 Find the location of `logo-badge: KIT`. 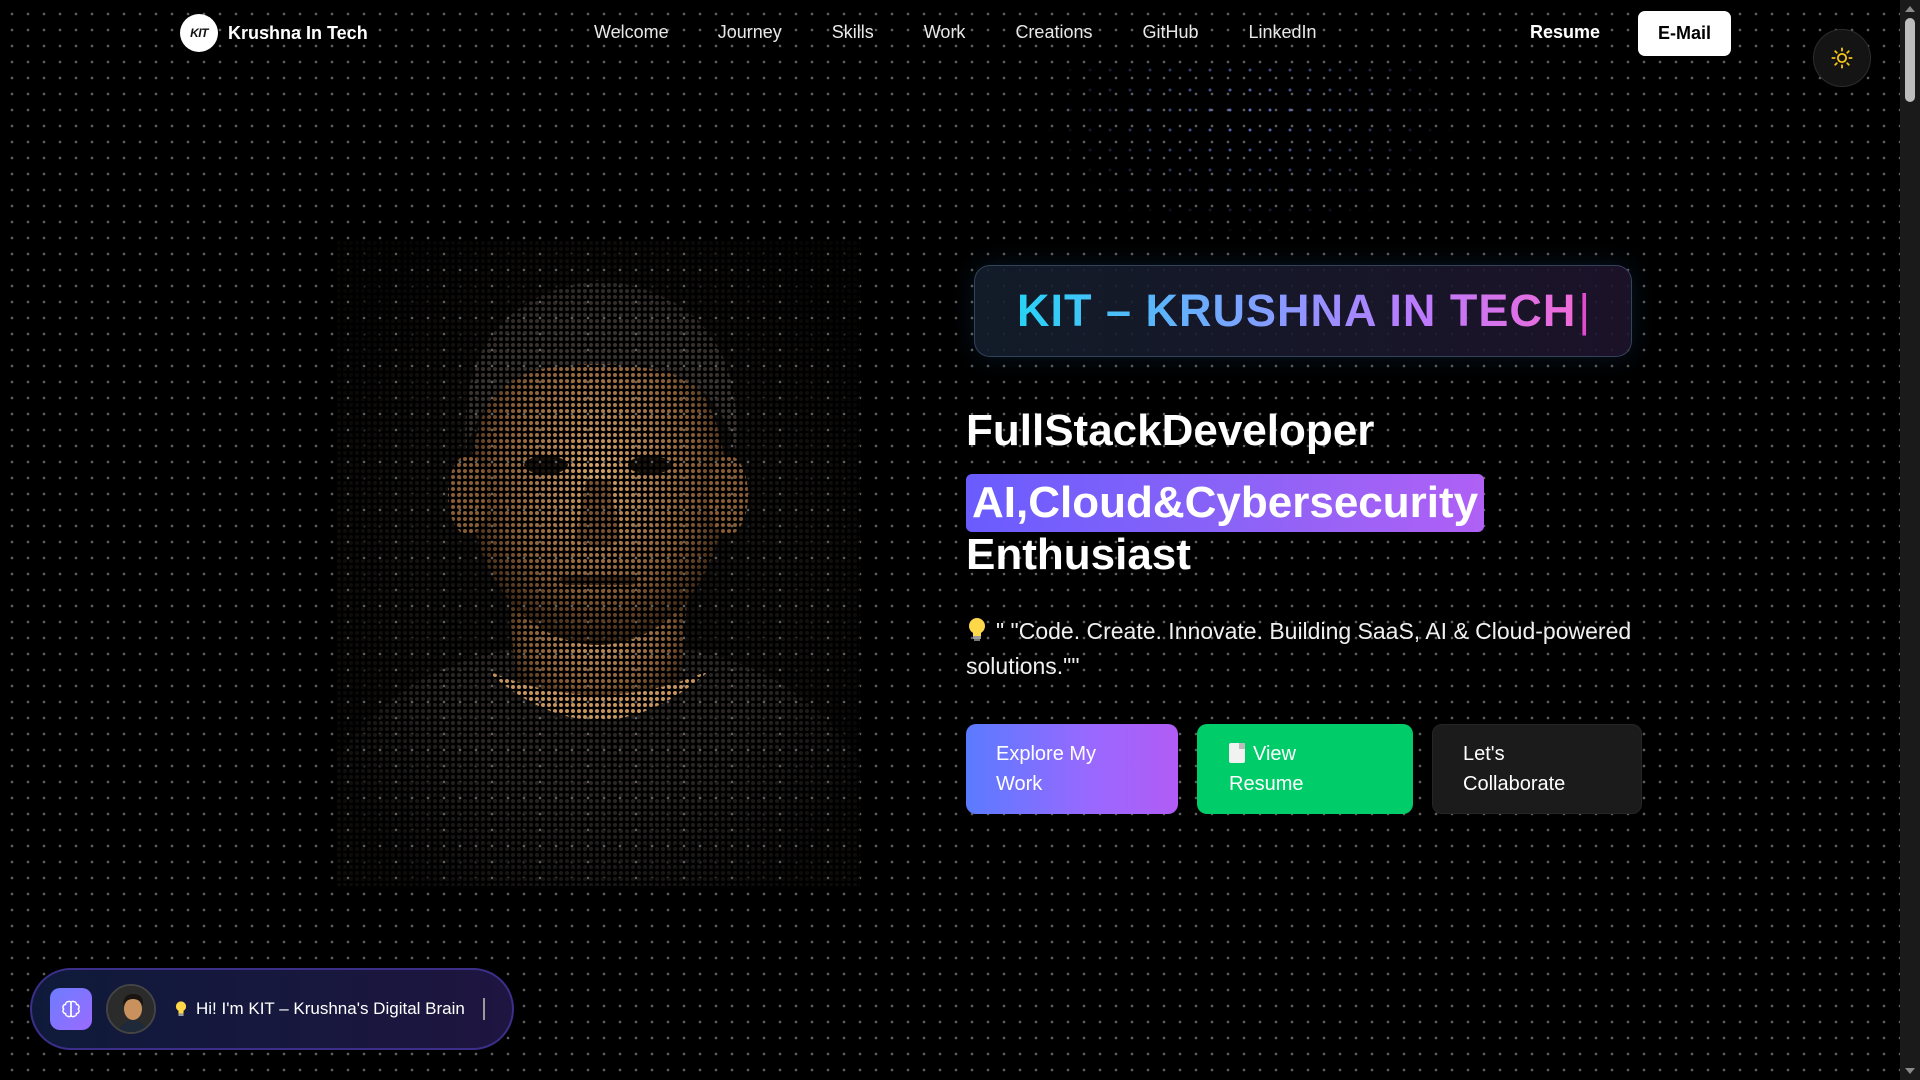

logo-badge: KIT is located at coordinates (199, 33).